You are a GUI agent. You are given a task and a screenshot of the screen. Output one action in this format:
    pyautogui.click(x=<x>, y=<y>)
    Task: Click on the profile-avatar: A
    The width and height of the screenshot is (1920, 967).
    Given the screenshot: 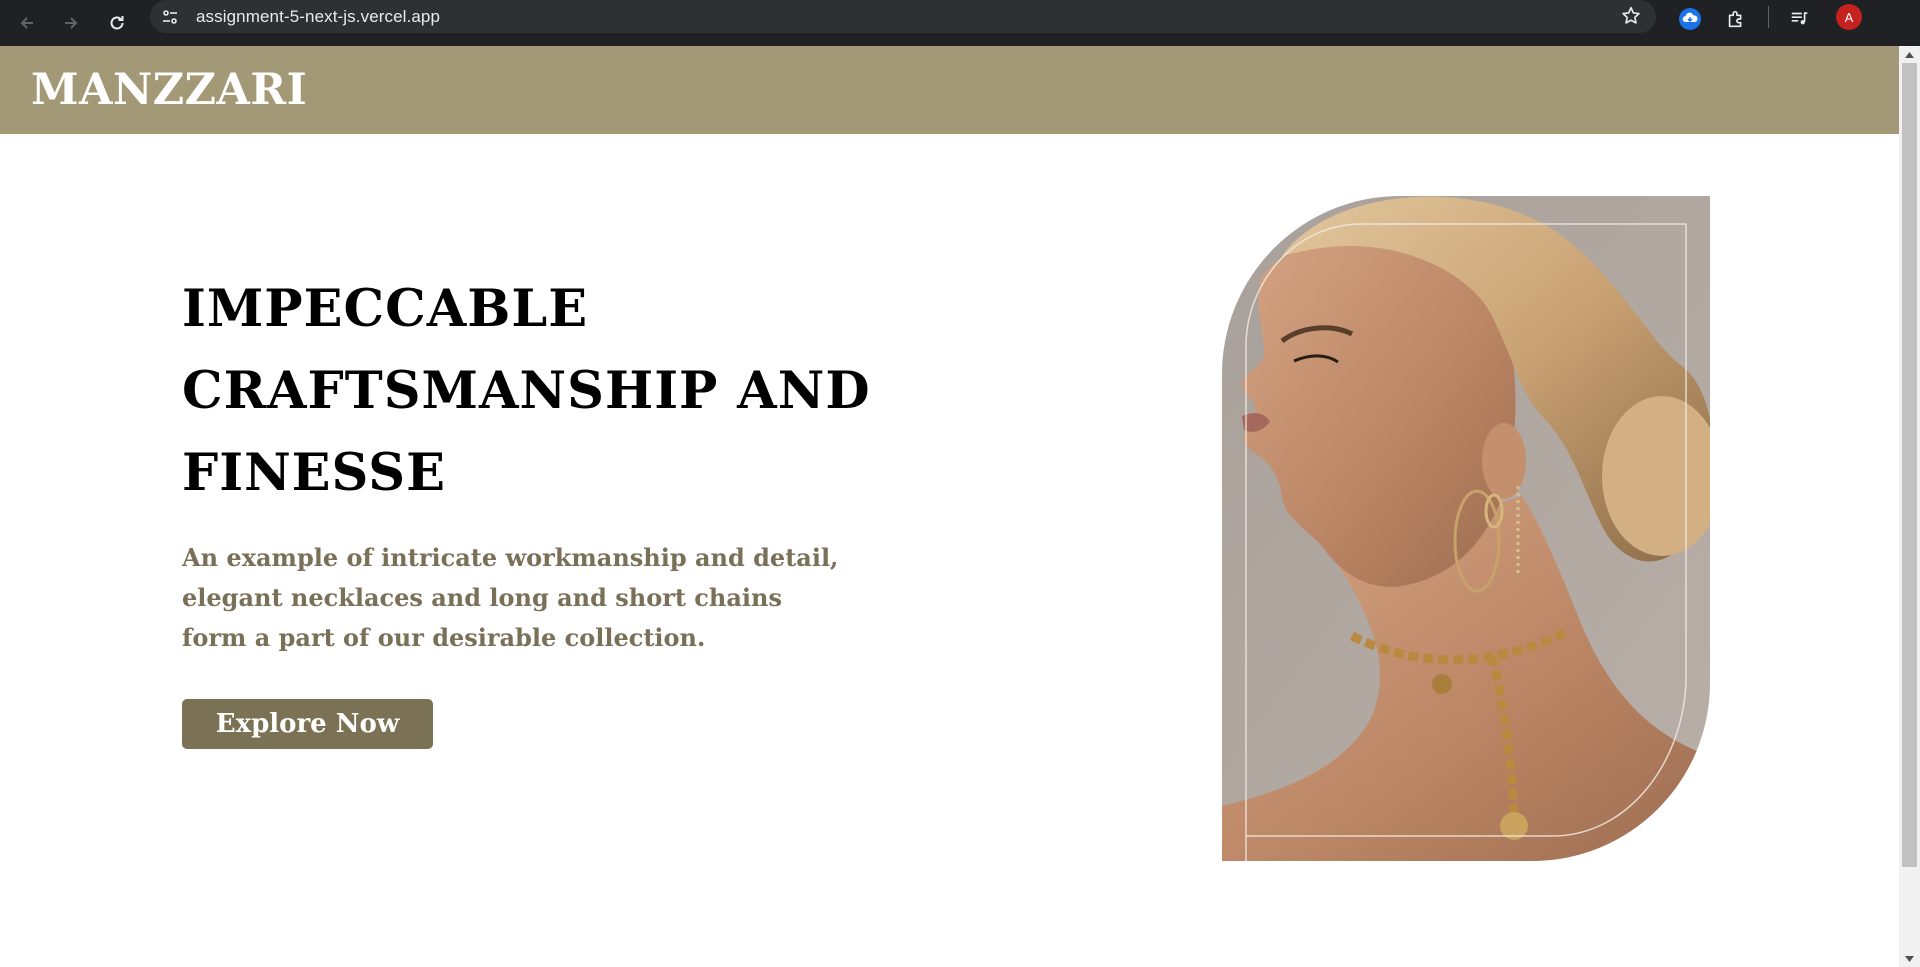 What is the action you would take?
    pyautogui.click(x=1849, y=17)
    